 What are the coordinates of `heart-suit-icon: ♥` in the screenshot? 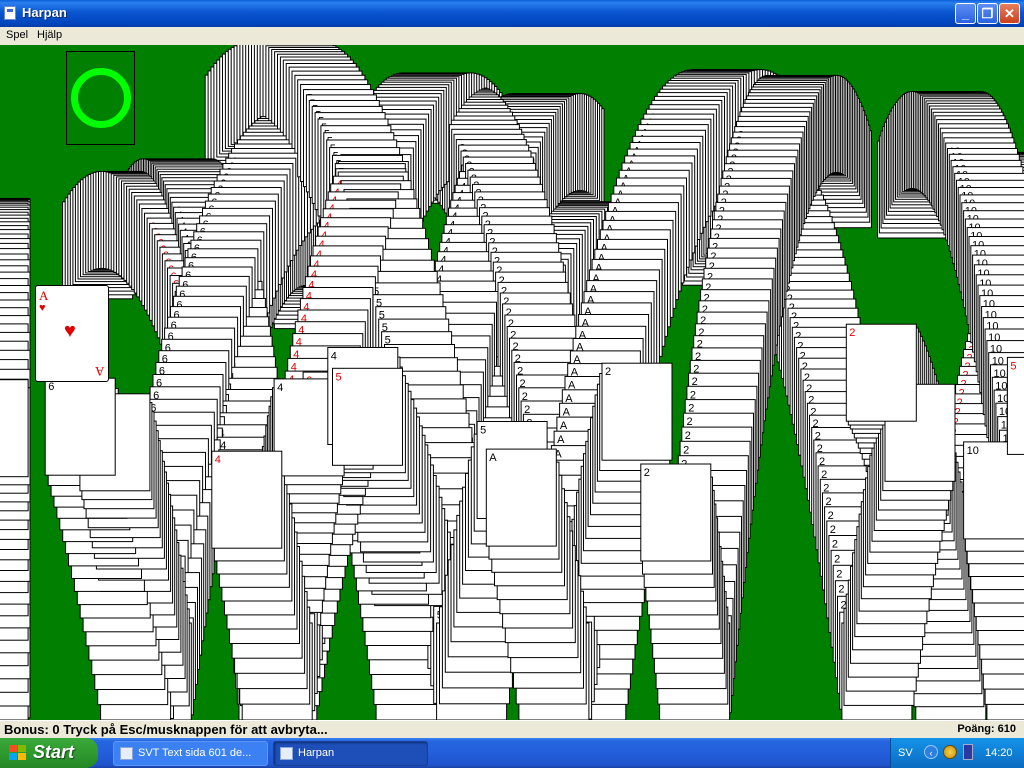 It's located at (42, 308).